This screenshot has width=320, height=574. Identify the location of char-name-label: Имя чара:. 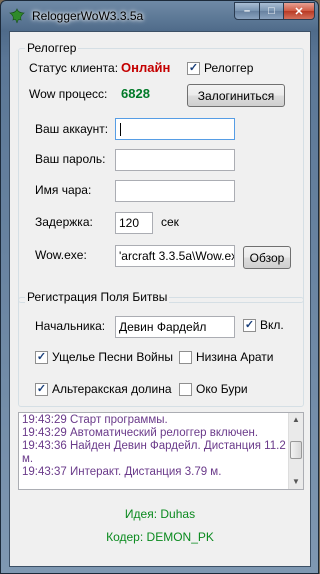
(63, 190).